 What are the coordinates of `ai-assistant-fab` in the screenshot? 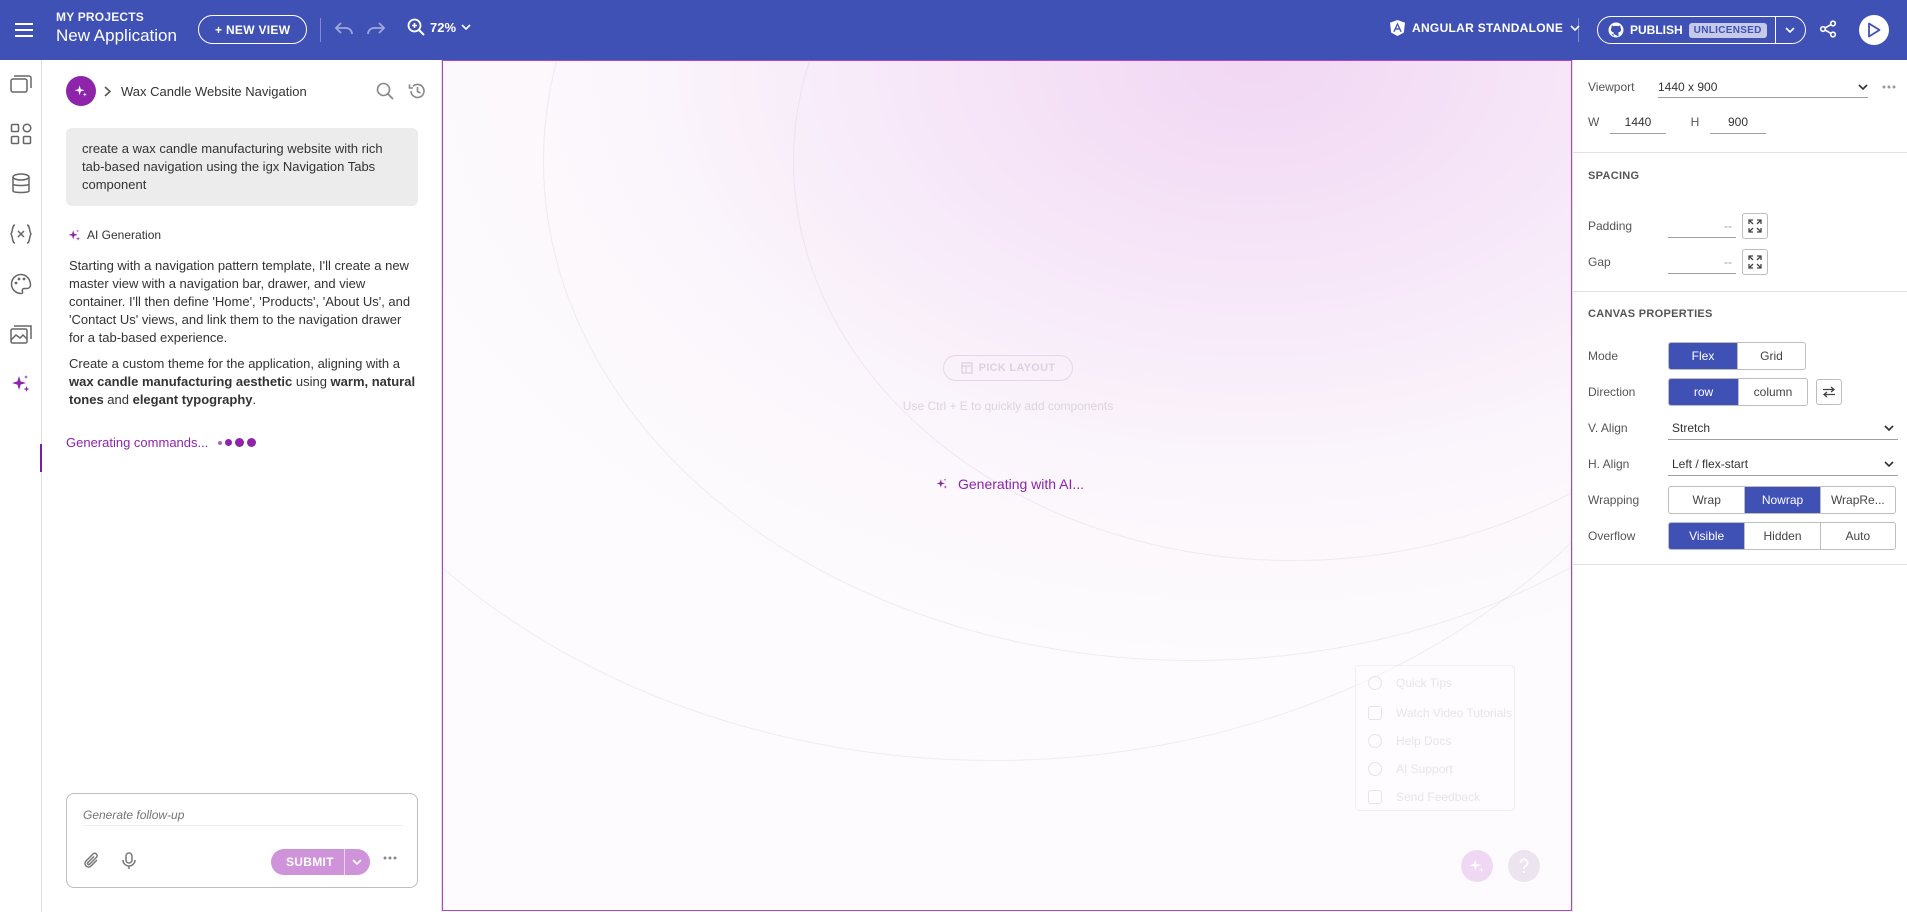 It's located at (1477, 866).